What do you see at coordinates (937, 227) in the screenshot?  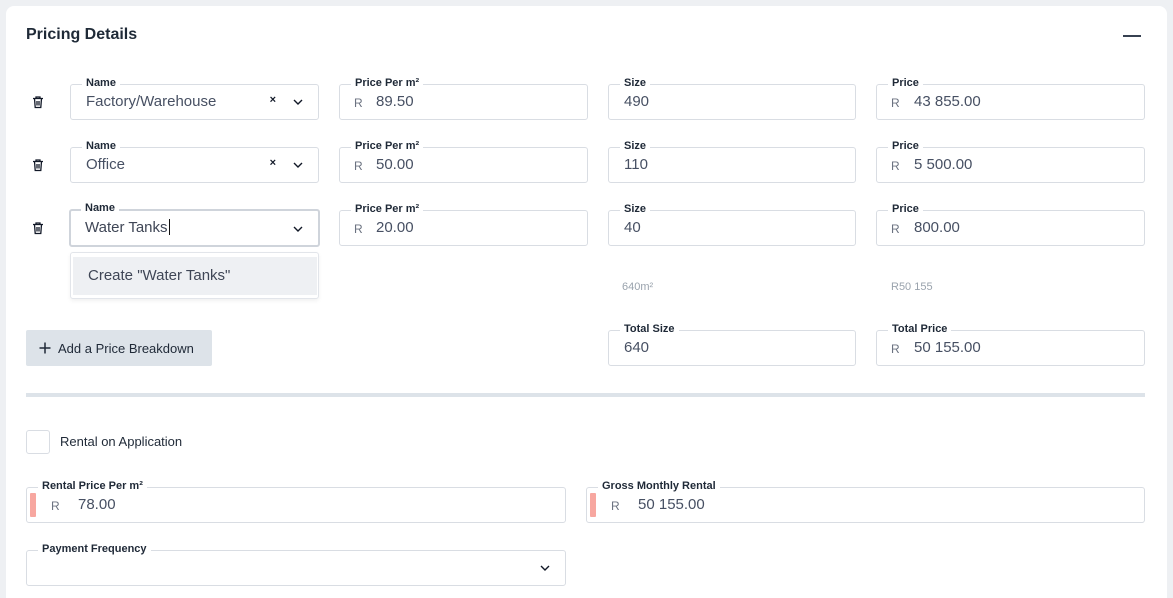 I see `price-value: 800.00` at bounding box center [937, 227].